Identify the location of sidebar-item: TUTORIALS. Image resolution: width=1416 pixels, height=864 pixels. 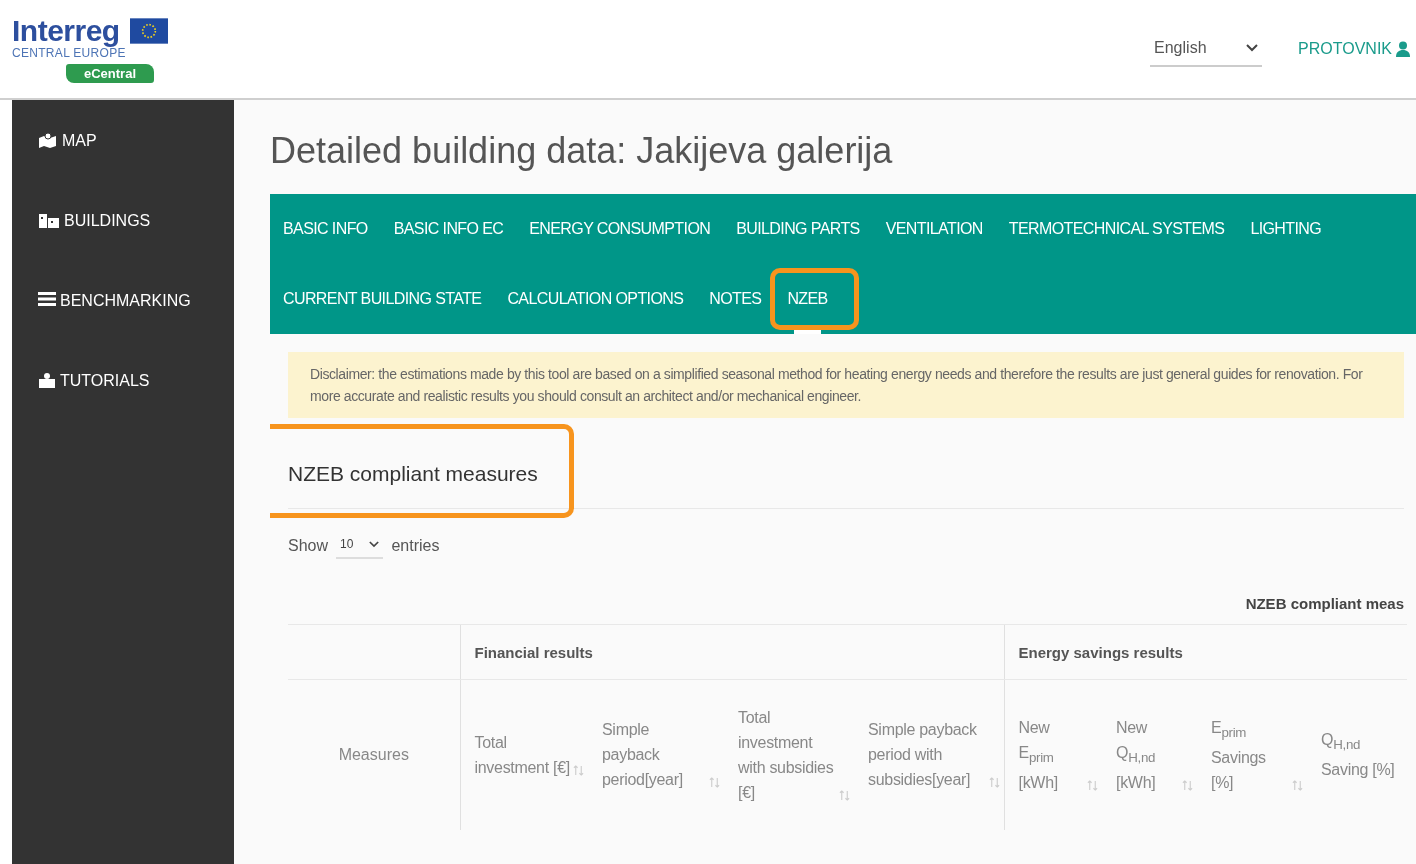
(123, 408).